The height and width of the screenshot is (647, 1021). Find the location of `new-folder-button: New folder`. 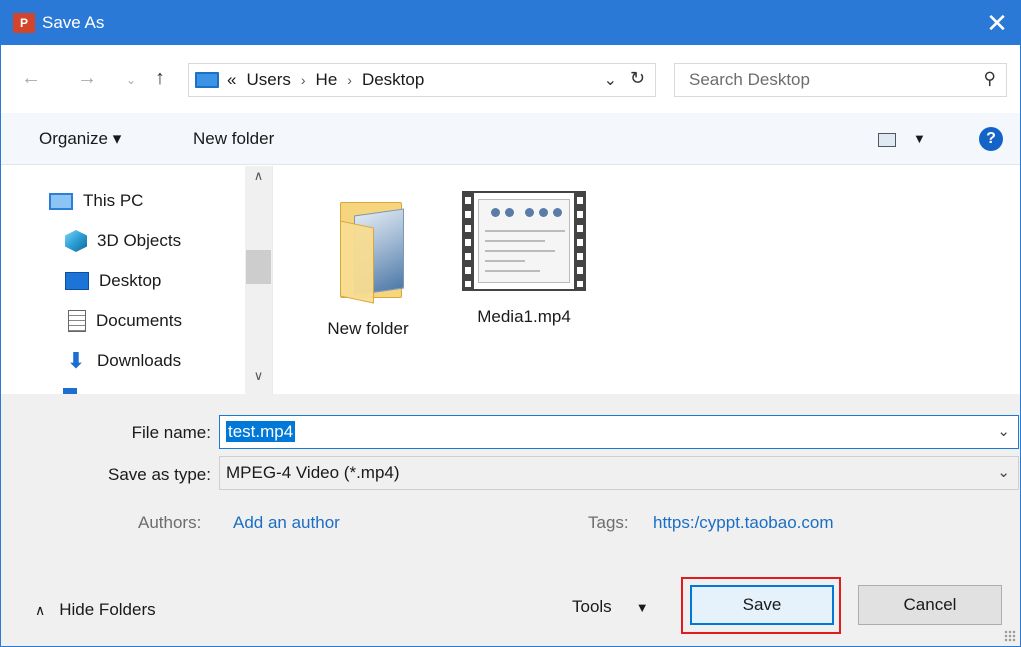

new-folder-button: New folder is located at coordinates (233, 139).